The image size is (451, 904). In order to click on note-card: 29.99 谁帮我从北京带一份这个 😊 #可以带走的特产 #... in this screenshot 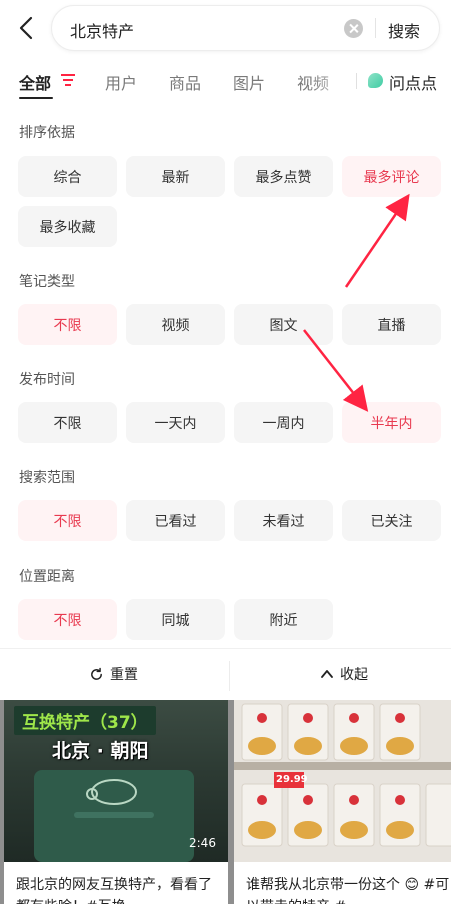, I will do `click(342, 802)`.